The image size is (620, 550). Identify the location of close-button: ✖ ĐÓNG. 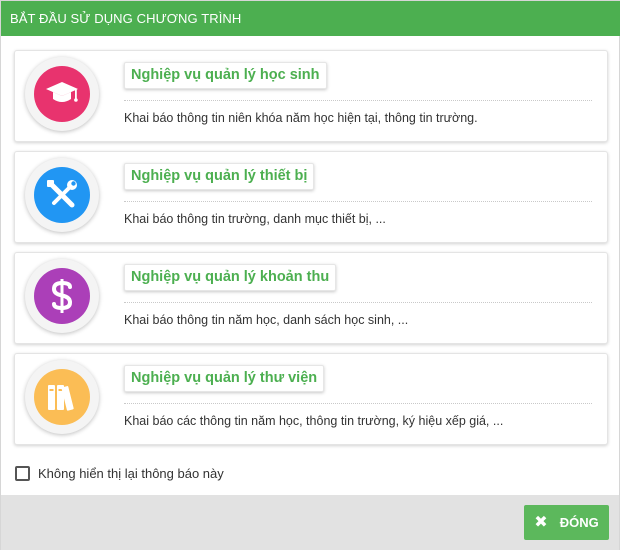
(566, 522).